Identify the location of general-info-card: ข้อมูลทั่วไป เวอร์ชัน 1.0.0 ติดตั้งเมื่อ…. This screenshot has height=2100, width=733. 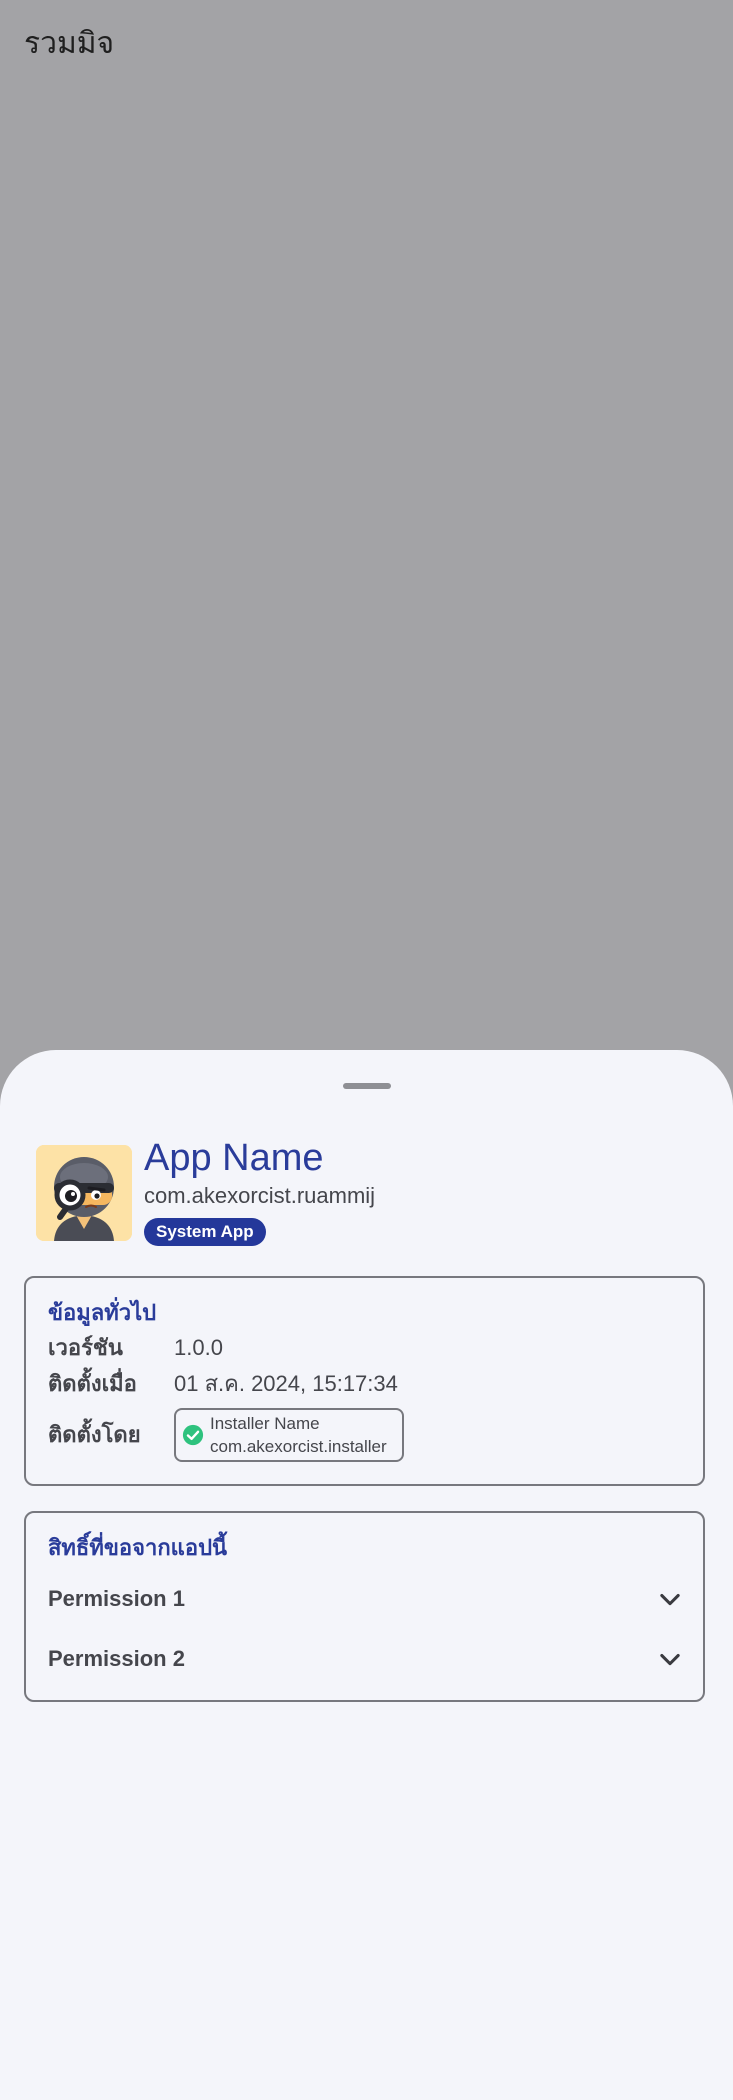
(364, 1381).